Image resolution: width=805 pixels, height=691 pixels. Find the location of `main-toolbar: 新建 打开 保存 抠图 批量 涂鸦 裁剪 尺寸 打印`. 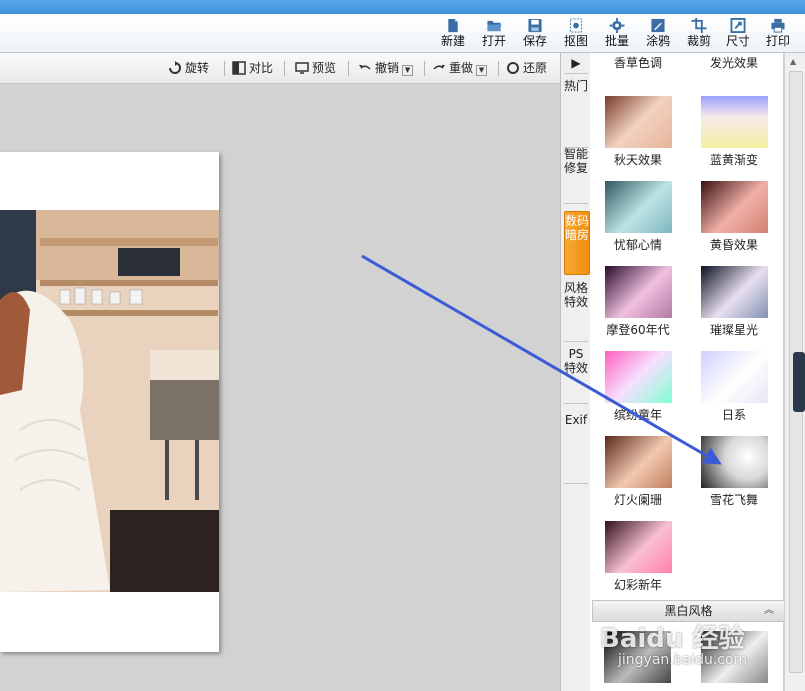

main-toolbar: 新建 打开 保存 抠图 批量 涂鸦 裁剪 尺寸 打印 is located at coordinates (402, 33).